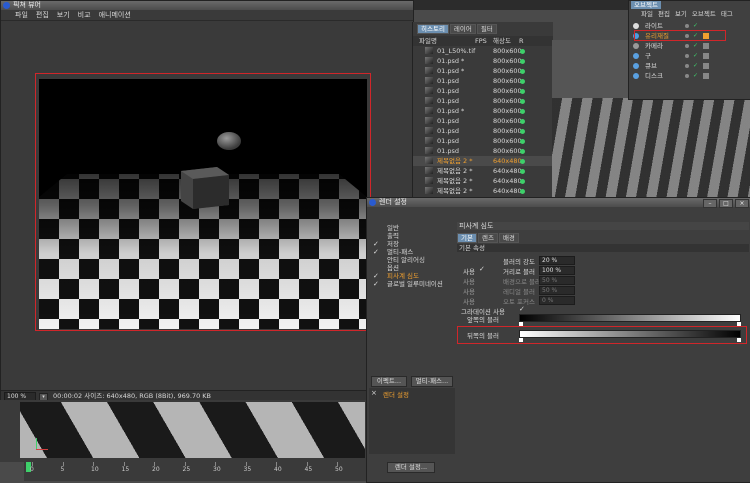 The width and height of the screenshot is (750, 483). What do you see at coordinates (21, 15) in the screenshot?
I see `menu-file: 파일` at bounding box center [21, 15].